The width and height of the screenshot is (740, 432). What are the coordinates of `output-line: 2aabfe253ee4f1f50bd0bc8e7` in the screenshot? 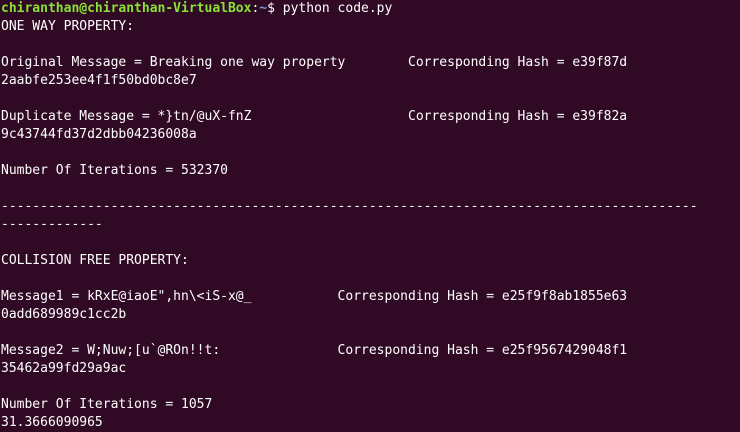 It's located at (99, 80).